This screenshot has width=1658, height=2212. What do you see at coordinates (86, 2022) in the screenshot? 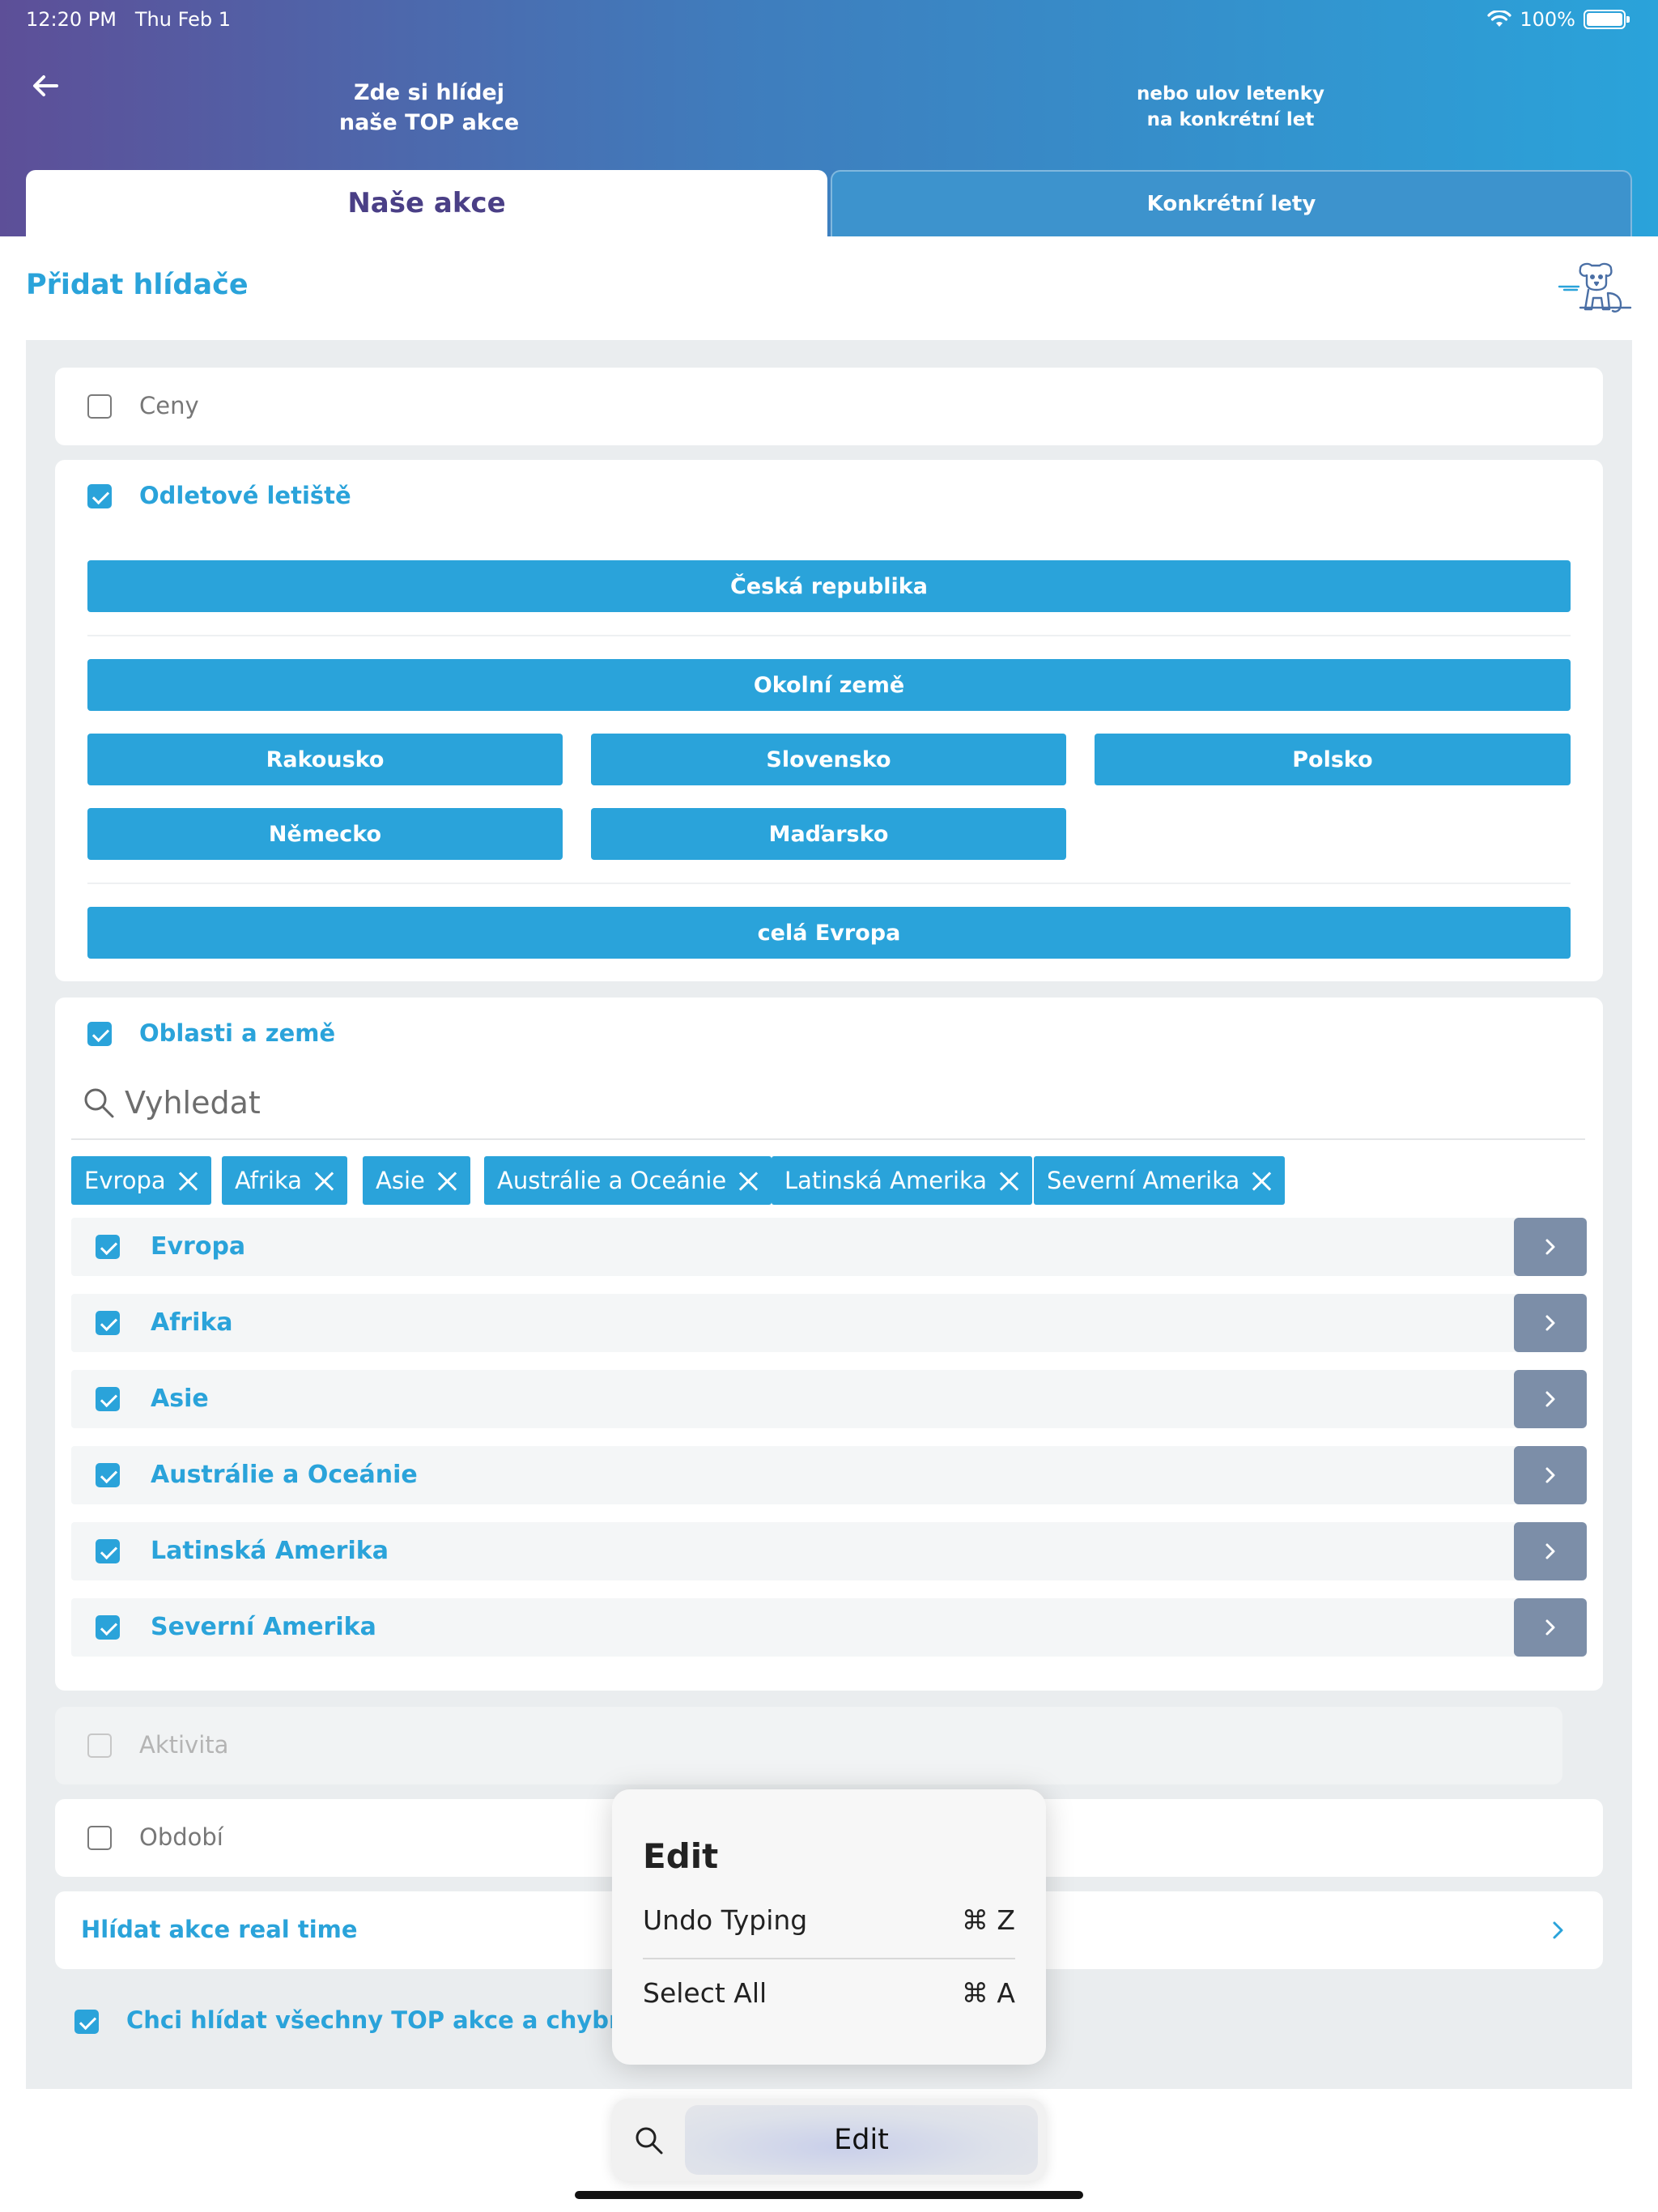
I see `all-top-checkbox` at bounding box center [86, 2022].